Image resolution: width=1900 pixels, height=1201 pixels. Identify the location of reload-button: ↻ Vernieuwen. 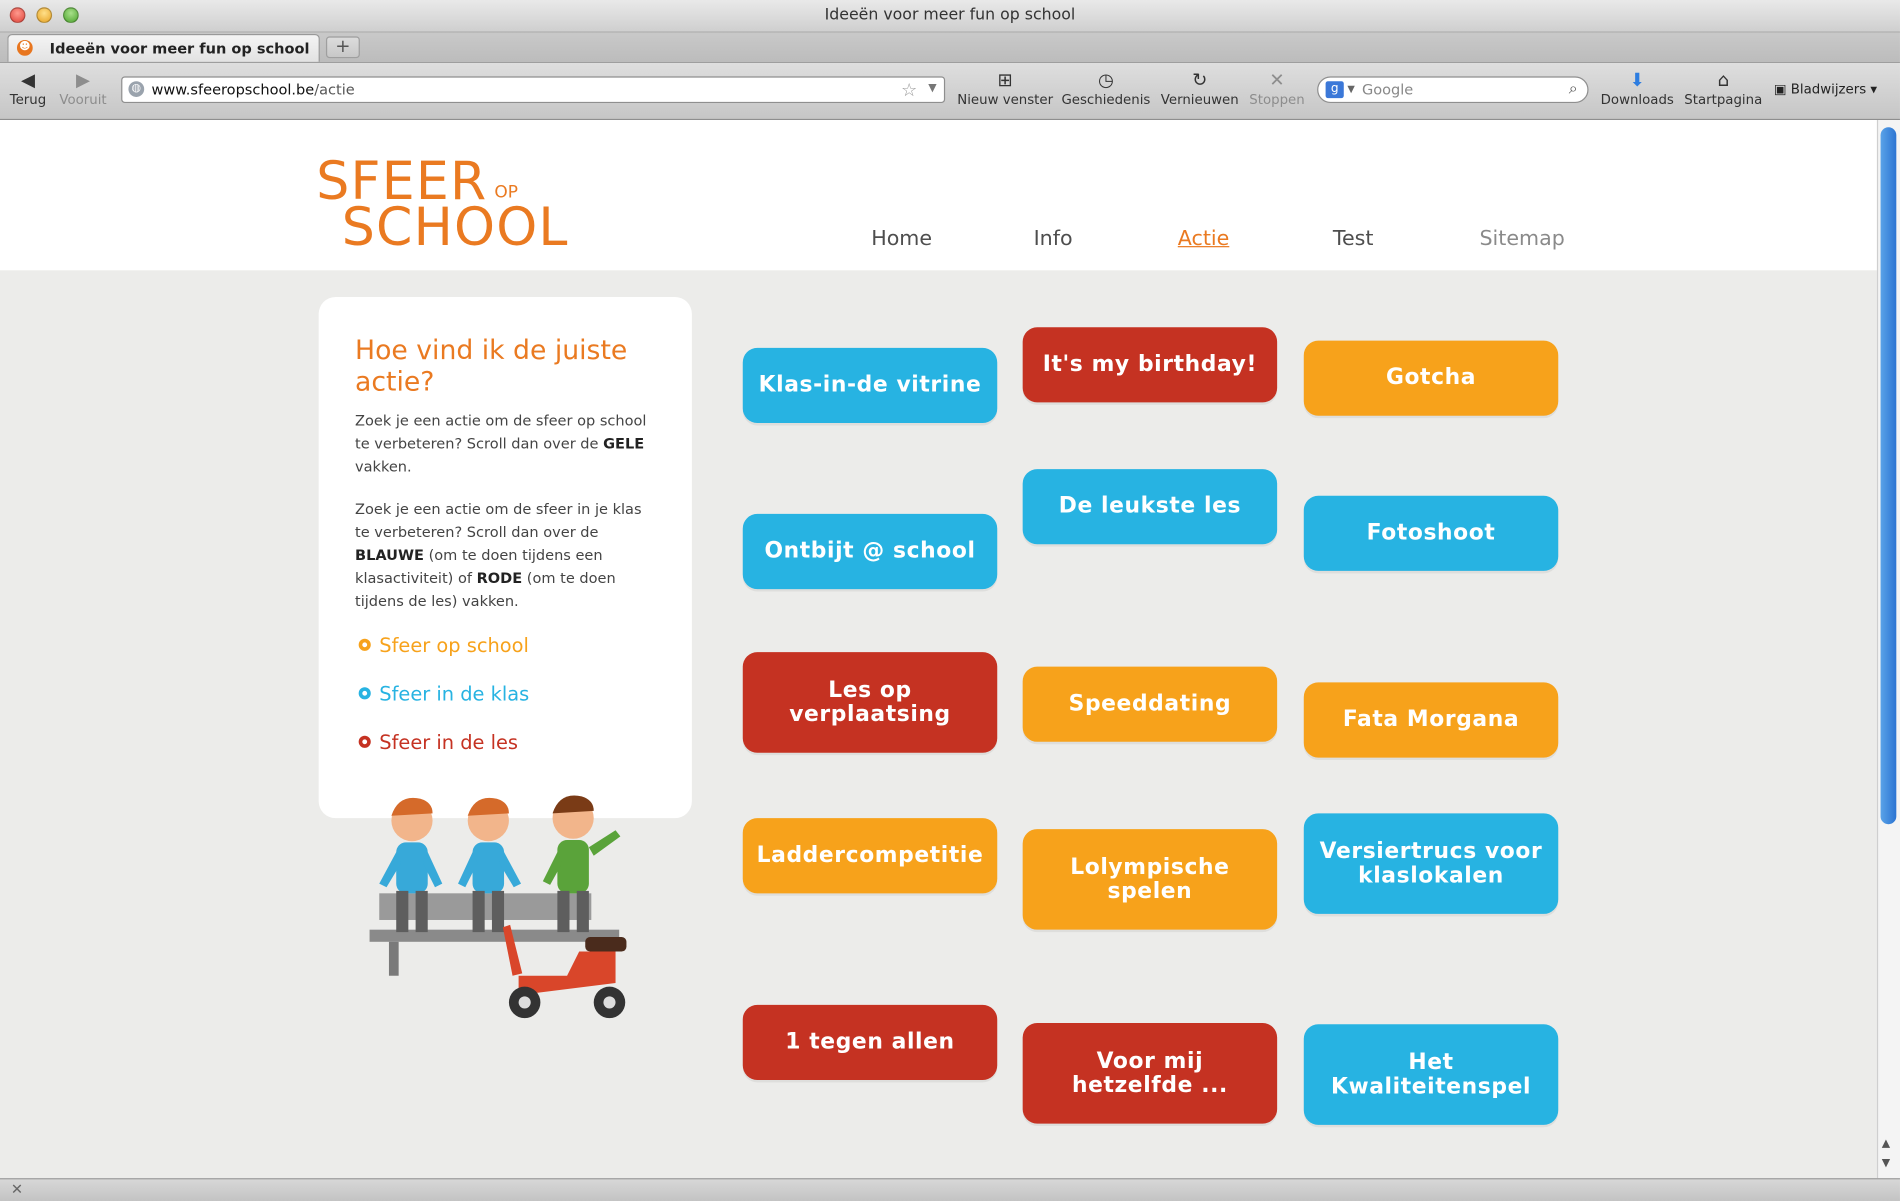
(1200, 88).